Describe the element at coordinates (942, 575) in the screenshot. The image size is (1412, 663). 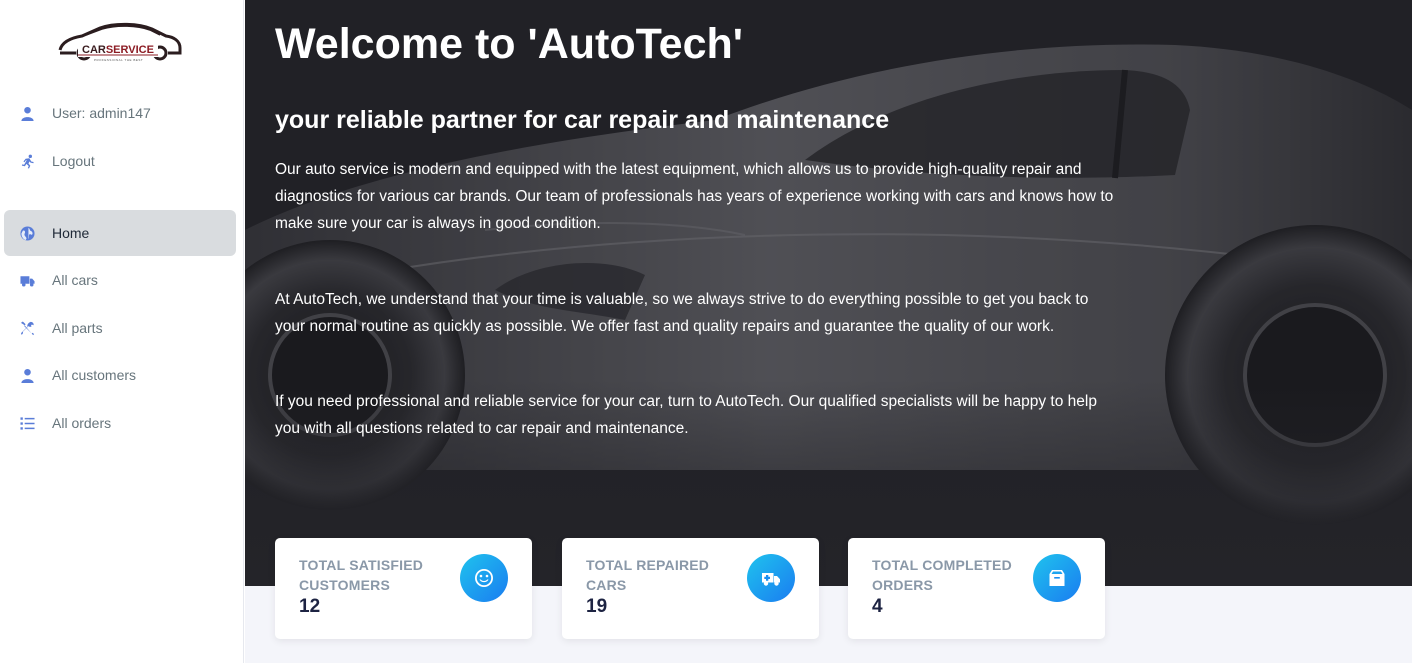
I see `stat-label: TOTAL COMPLETED ORDERS` at that location.